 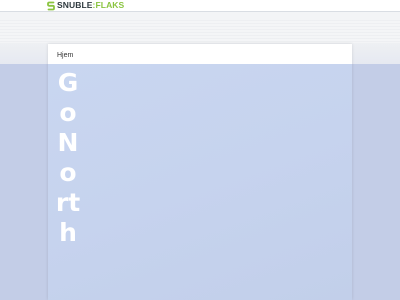 What do you see at coordinates (75, 5) in the screenshot?
I see `brand-name-part1: SNUBLE` at bounding box center [75, 5].